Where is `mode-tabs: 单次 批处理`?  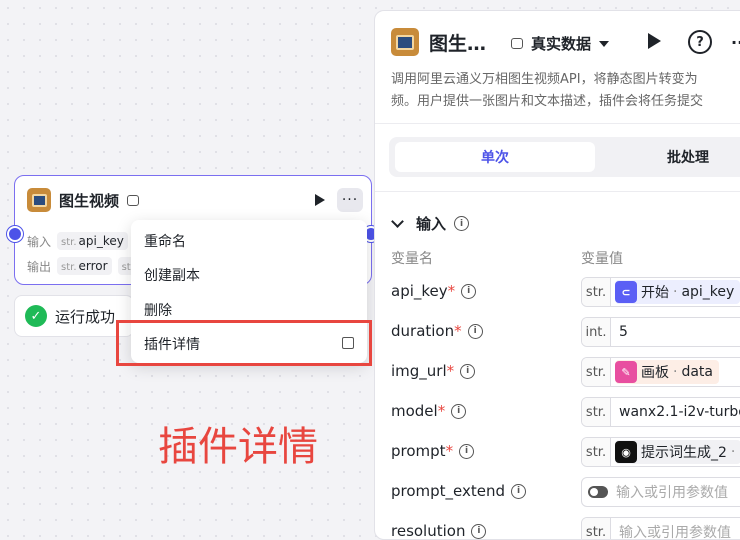
mode-tabs: 单次 批处理 is located at coordinates (564, 157).